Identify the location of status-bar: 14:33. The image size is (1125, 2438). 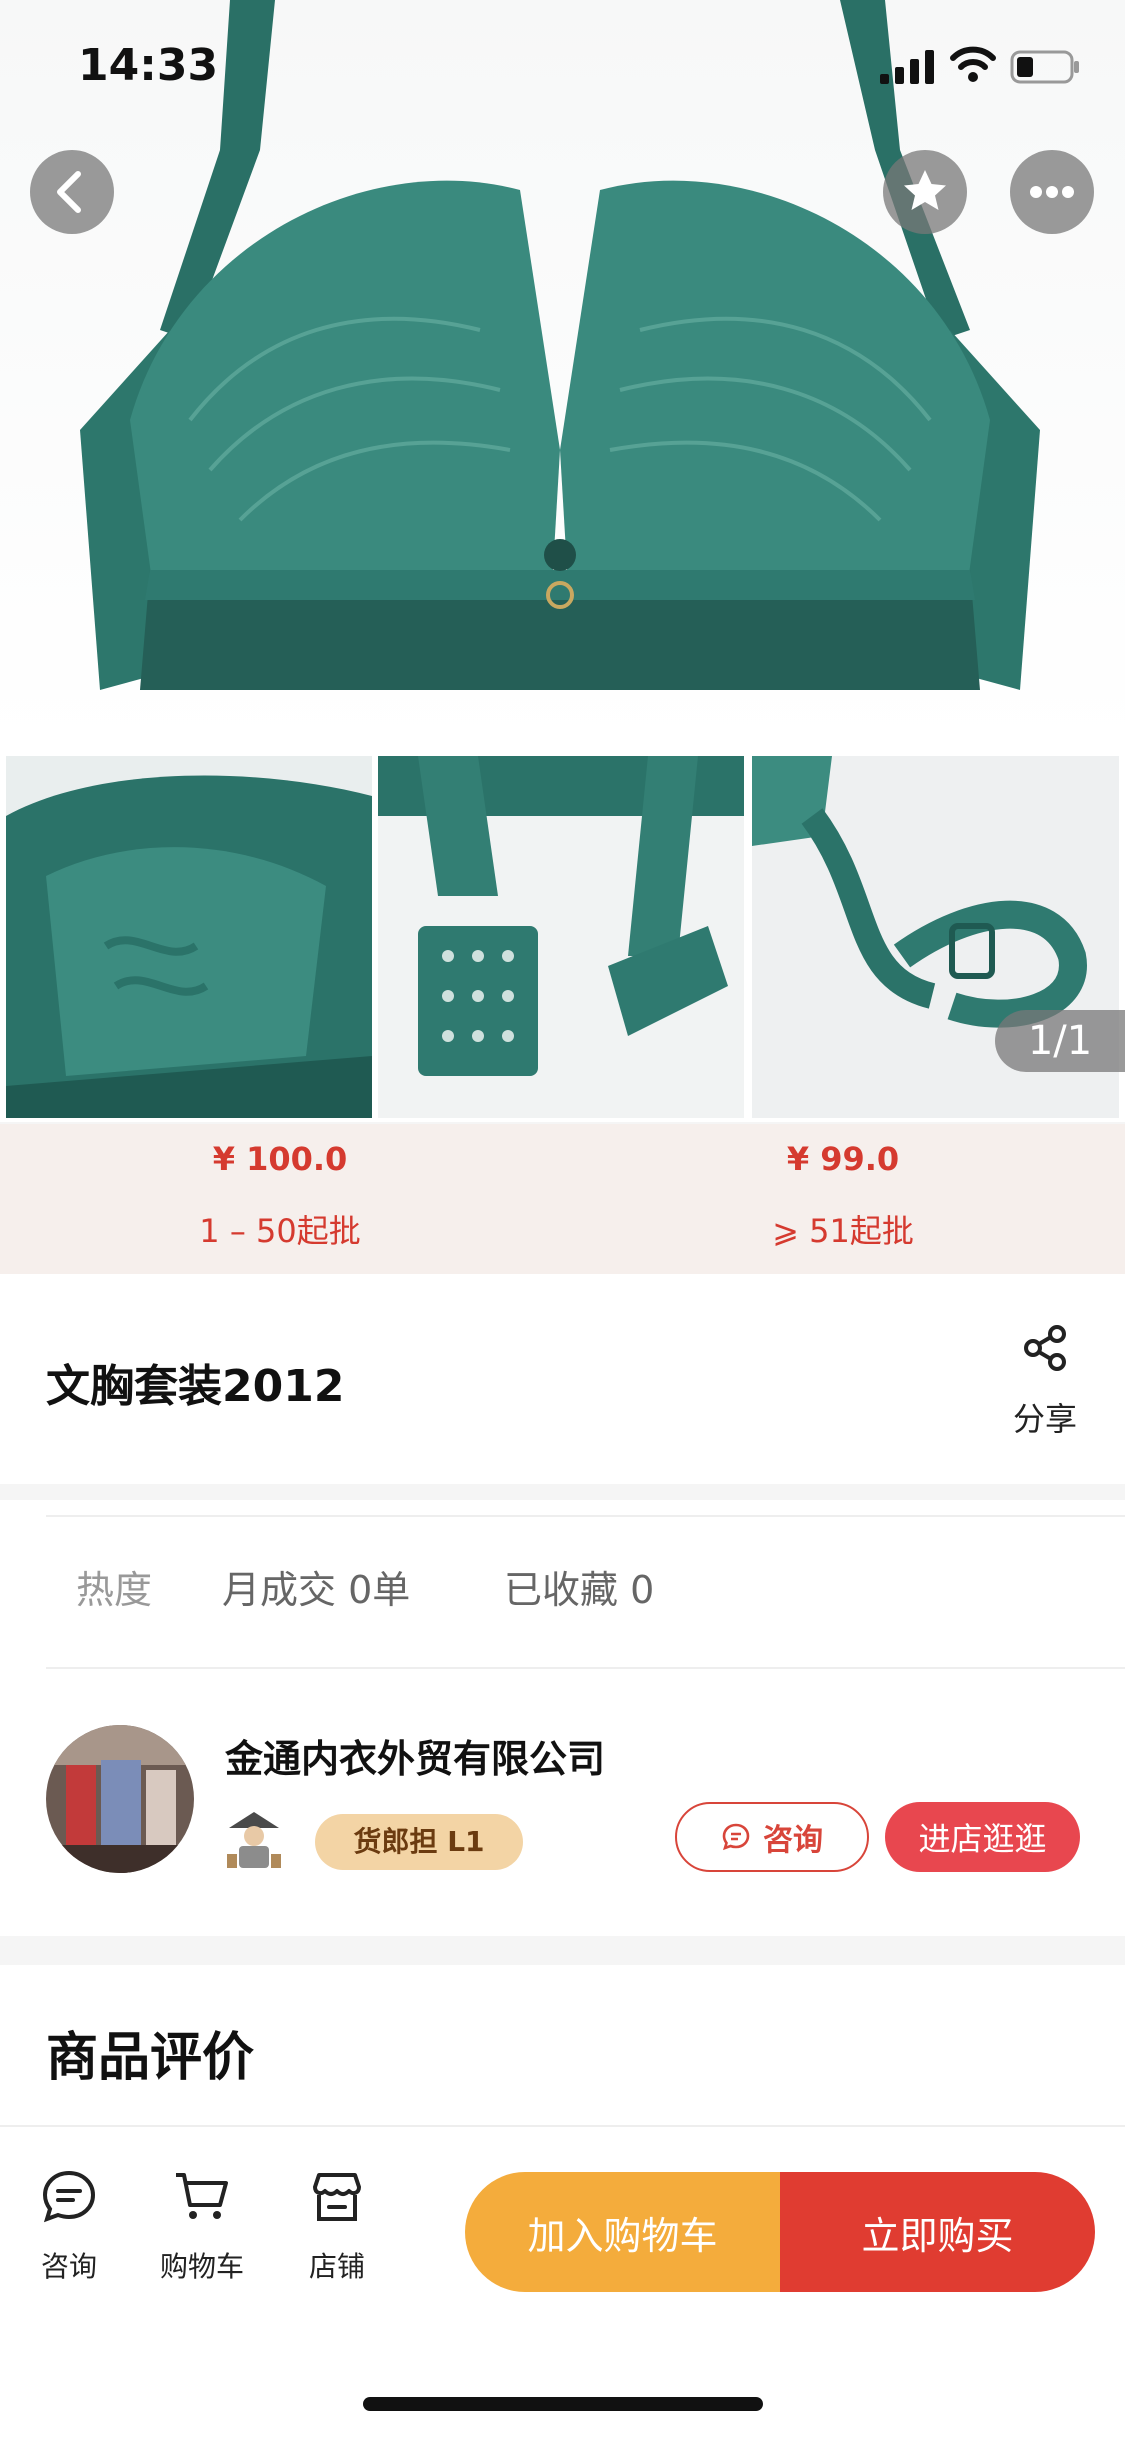
(562, 65).